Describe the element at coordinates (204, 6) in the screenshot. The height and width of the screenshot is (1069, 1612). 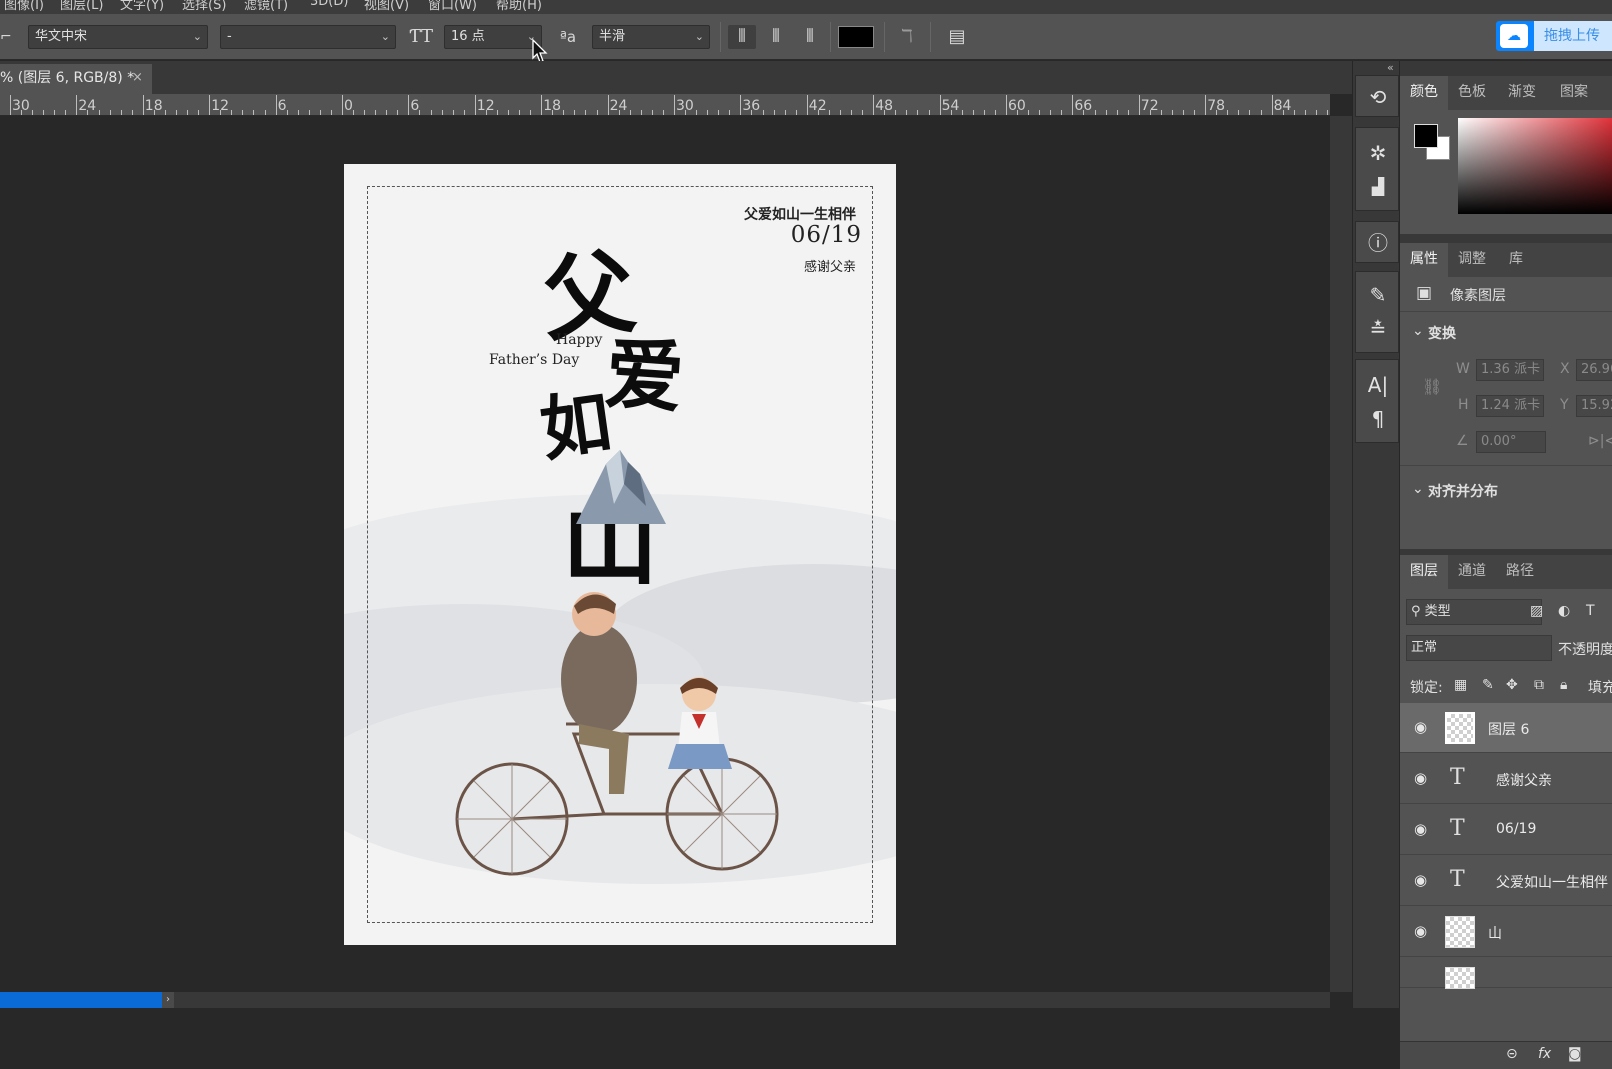
I see `menu-select: 选择(S)` at that location.